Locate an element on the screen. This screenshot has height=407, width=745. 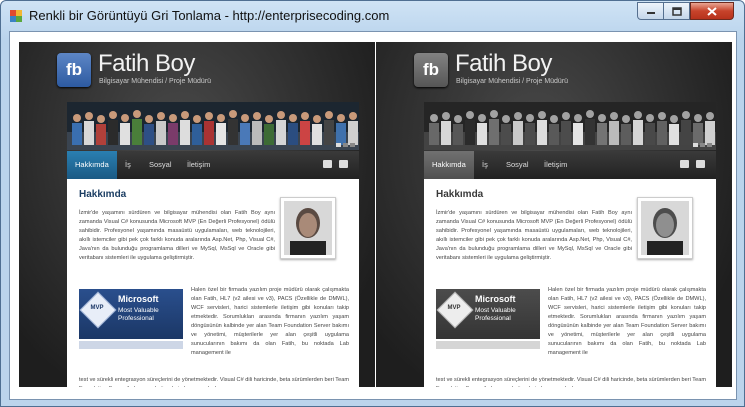
maximize-icon is located at coordinates (676, 11).